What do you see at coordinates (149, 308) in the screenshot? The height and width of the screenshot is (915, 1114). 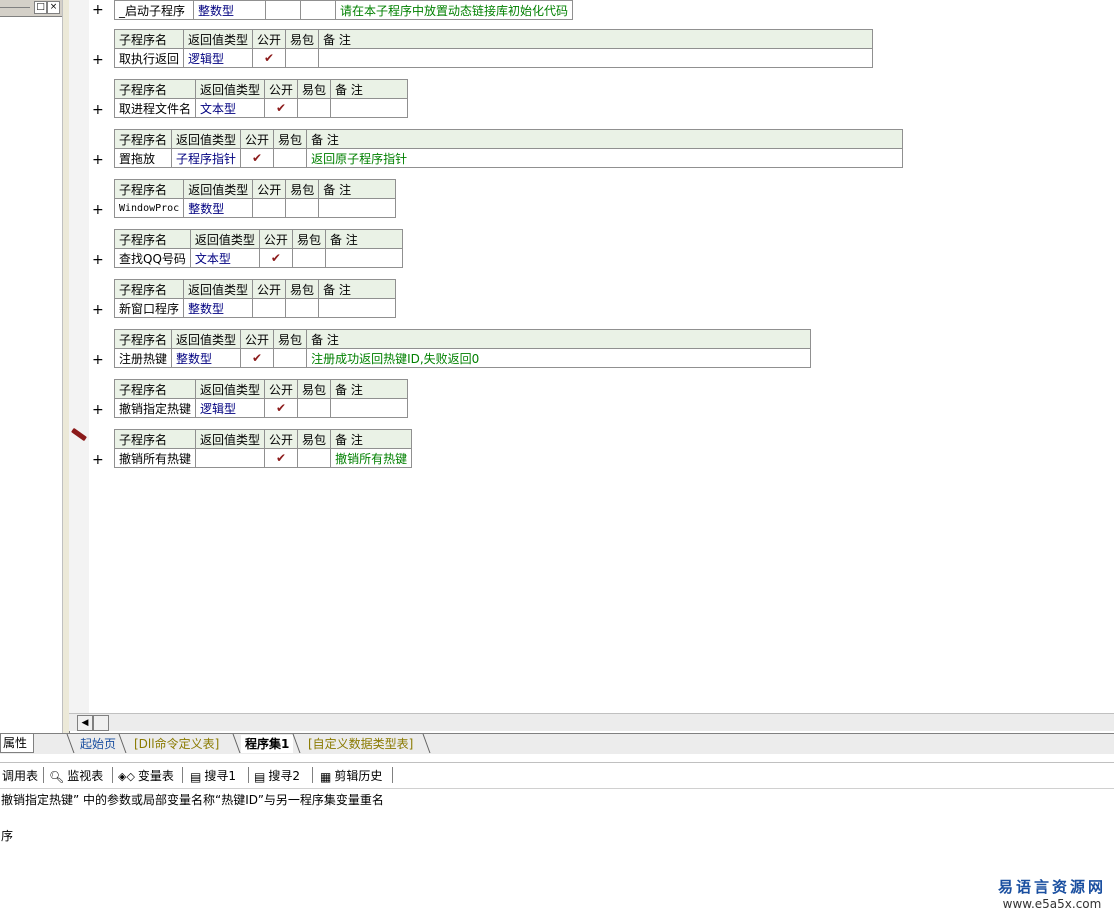 I see `sub-name: 新窗口程序` at bounding box center [149, 308].